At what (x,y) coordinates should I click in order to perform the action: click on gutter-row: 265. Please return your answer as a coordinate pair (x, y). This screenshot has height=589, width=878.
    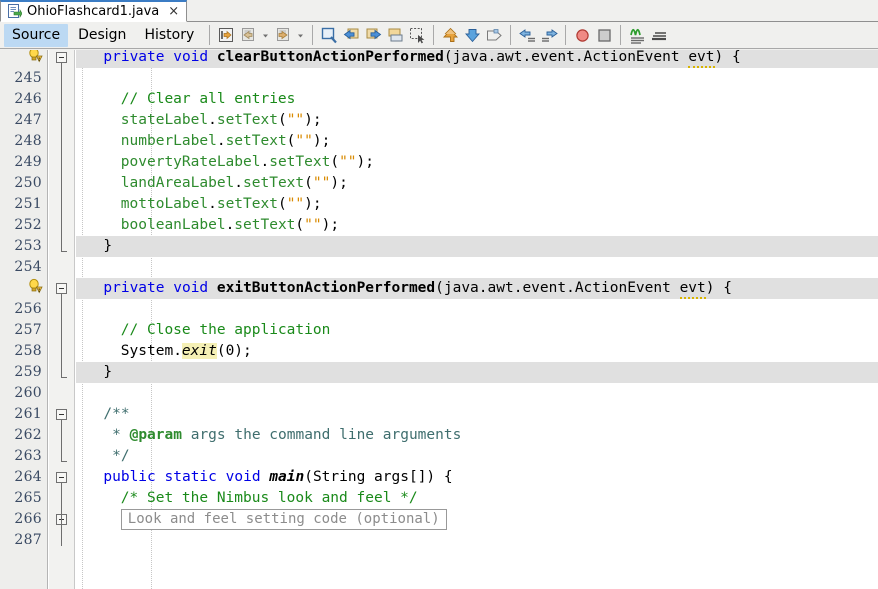
    Looking at the image, I should click on (23, 498).